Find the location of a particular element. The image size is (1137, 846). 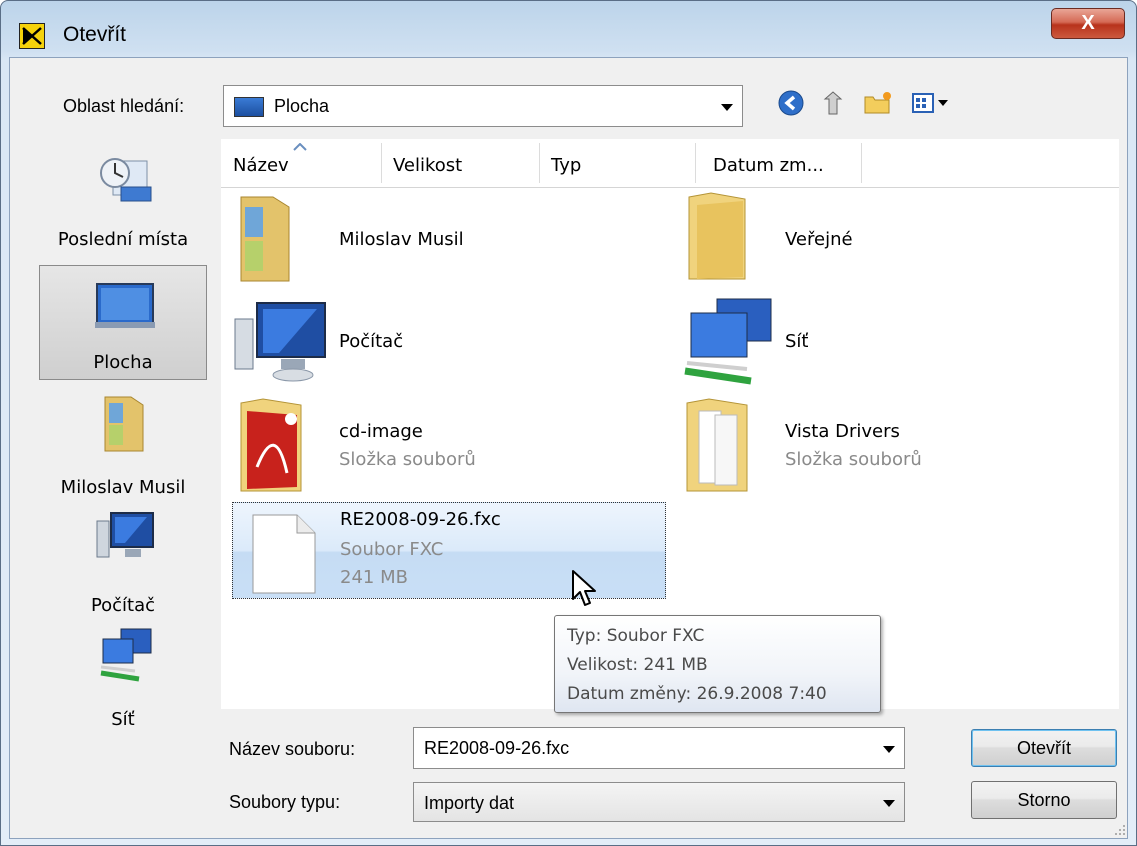

item-size: 241 MB is located at coordinates (374, 577).